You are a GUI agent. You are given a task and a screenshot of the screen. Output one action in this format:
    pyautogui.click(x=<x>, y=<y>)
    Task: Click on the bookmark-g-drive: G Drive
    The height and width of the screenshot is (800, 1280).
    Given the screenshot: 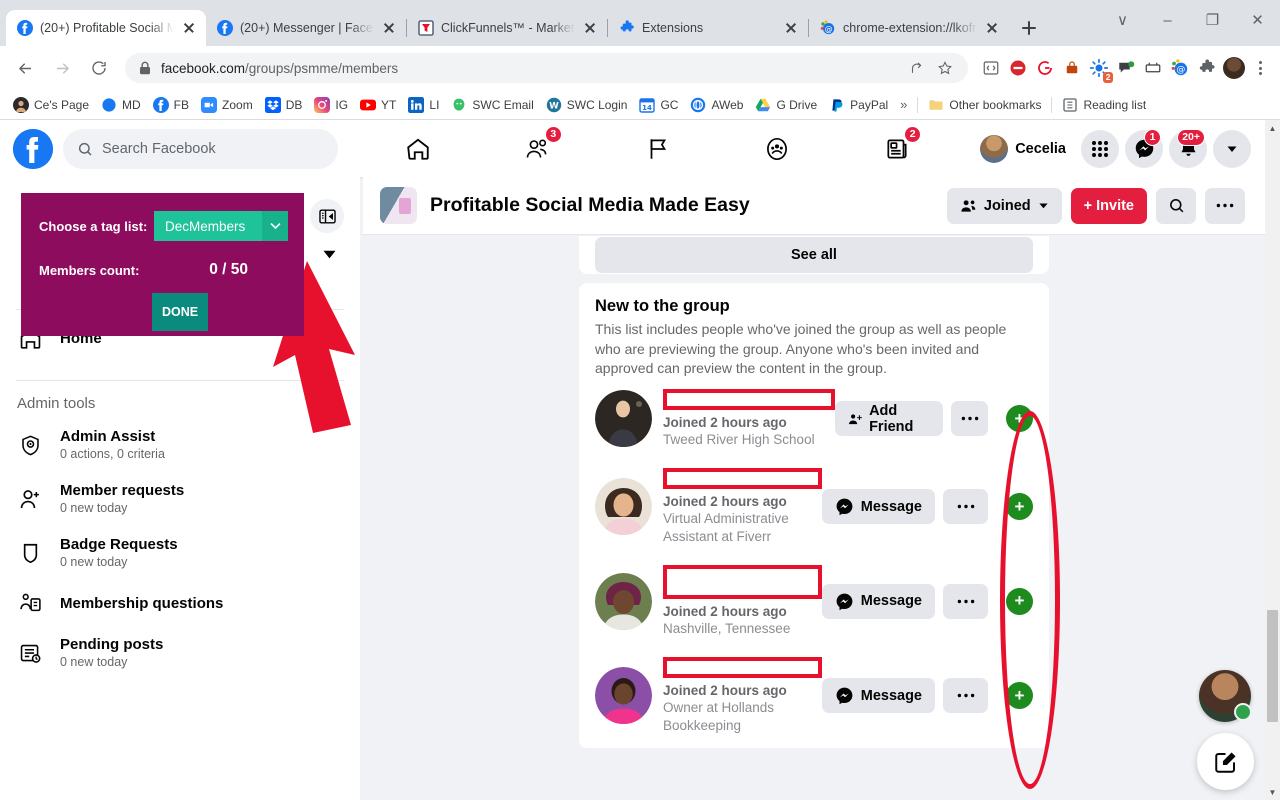 What is the action you would take?
    pyautogui.click(x=786, y=105)
    